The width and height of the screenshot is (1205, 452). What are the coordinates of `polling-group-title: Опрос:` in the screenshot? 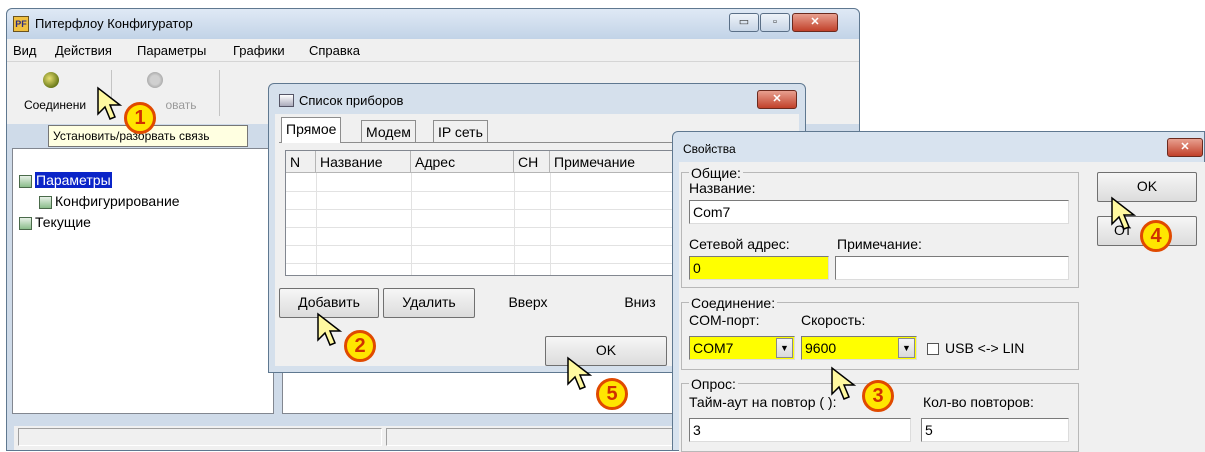 It's located at (713, 384).